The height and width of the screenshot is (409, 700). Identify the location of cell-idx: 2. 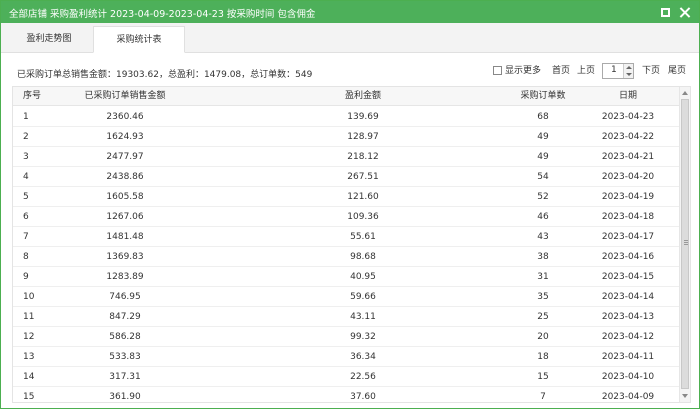
(26, 137).